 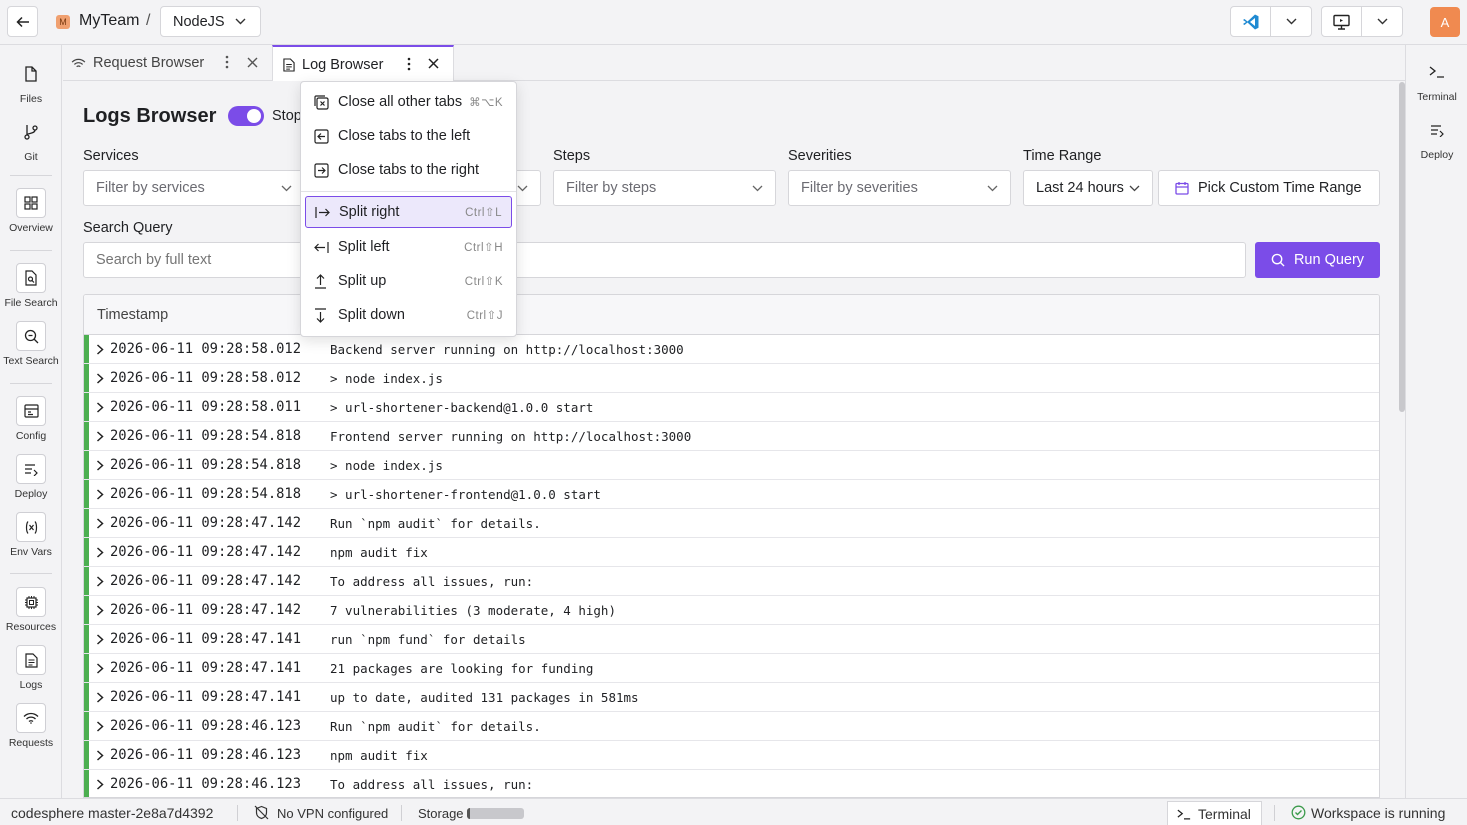 What do you see at coordinates (31, 303) in the screenshot?
I see `sidebar-item-label: File Search` at bounding box center [31, 303].